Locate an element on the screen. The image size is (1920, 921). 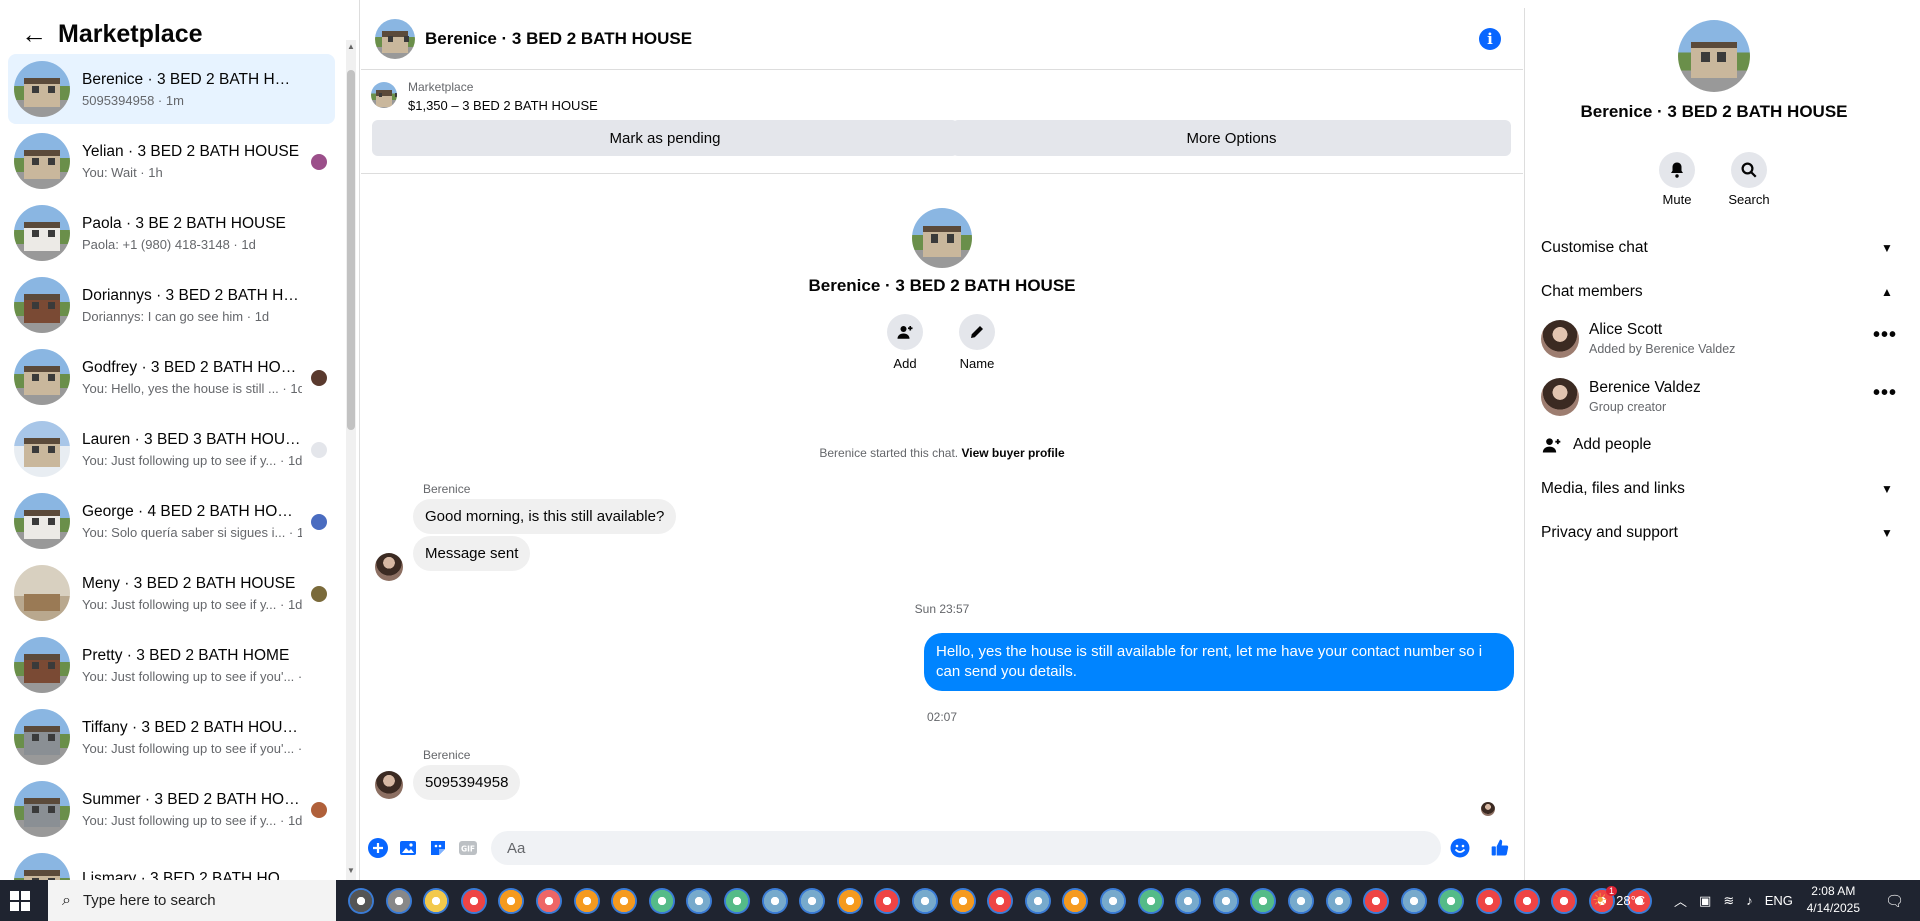
listing-price: $1,350 – 3 BED 2 BATH HOUSE is located at coordinates (503, 105).